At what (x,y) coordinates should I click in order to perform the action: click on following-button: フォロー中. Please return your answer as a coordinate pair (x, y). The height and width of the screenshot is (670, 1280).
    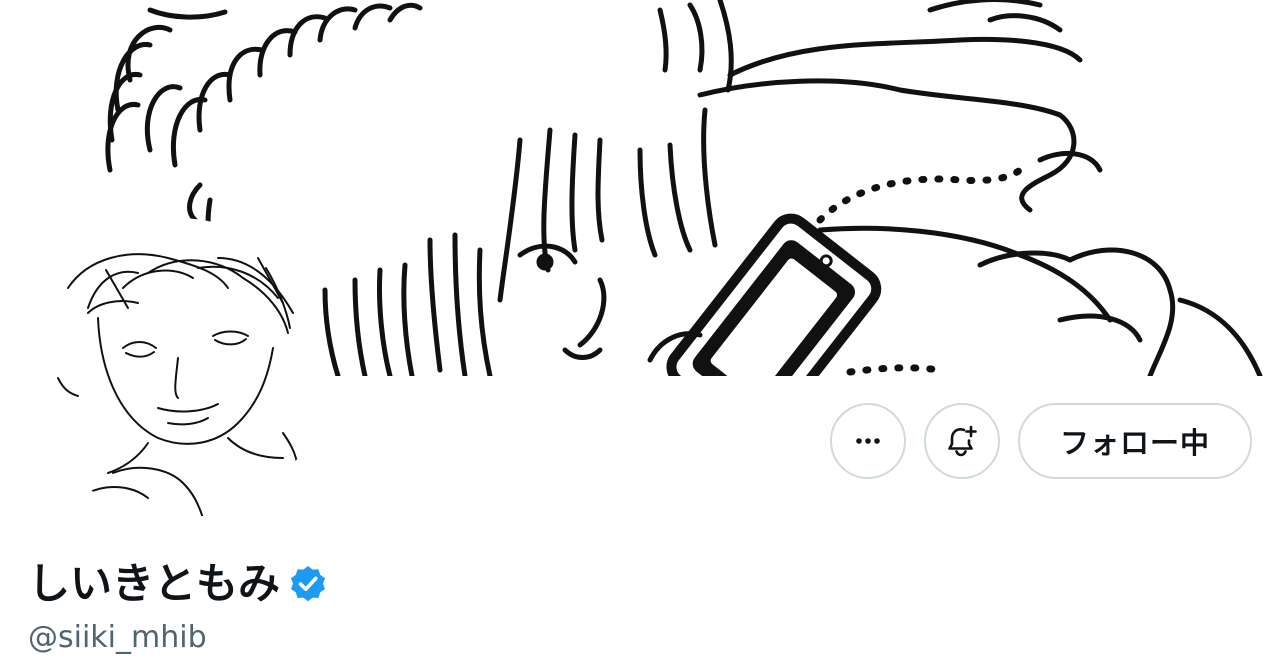
    Looking at the image, I should click on (1135, 441).